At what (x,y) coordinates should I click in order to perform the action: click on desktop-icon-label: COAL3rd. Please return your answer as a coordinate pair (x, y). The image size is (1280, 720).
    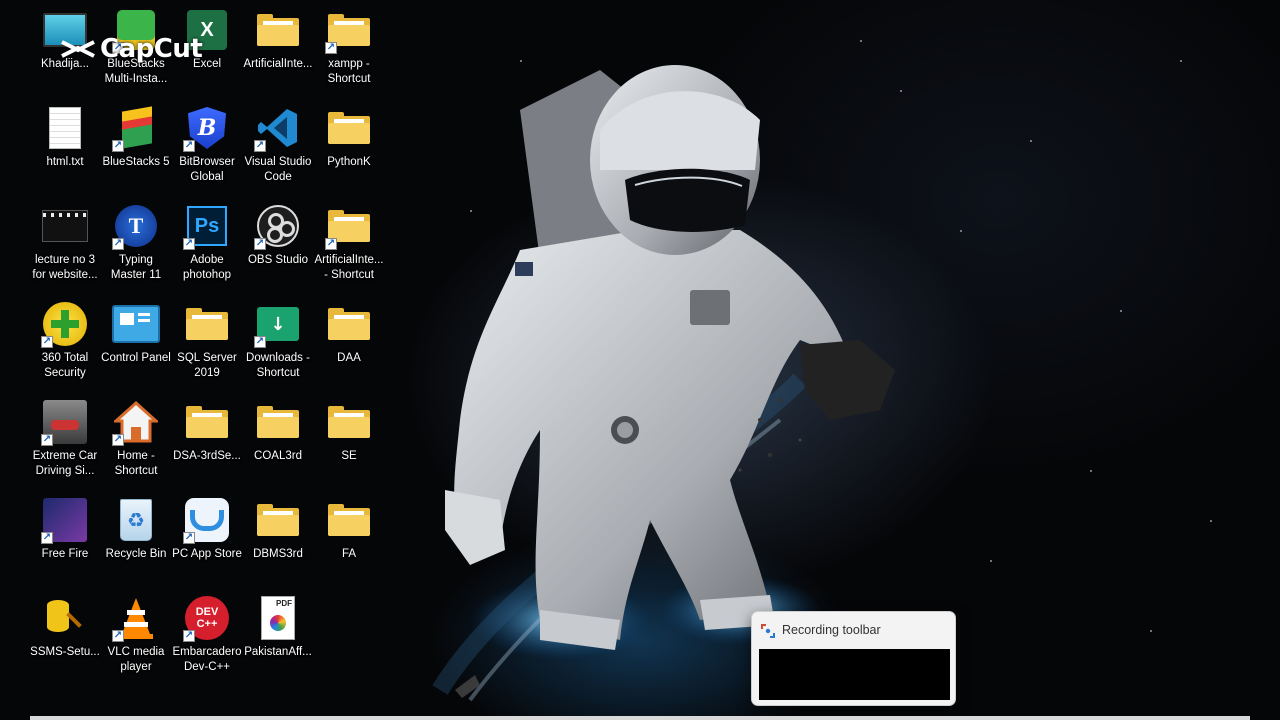
    Looking at the image, I should click on (278, 456).